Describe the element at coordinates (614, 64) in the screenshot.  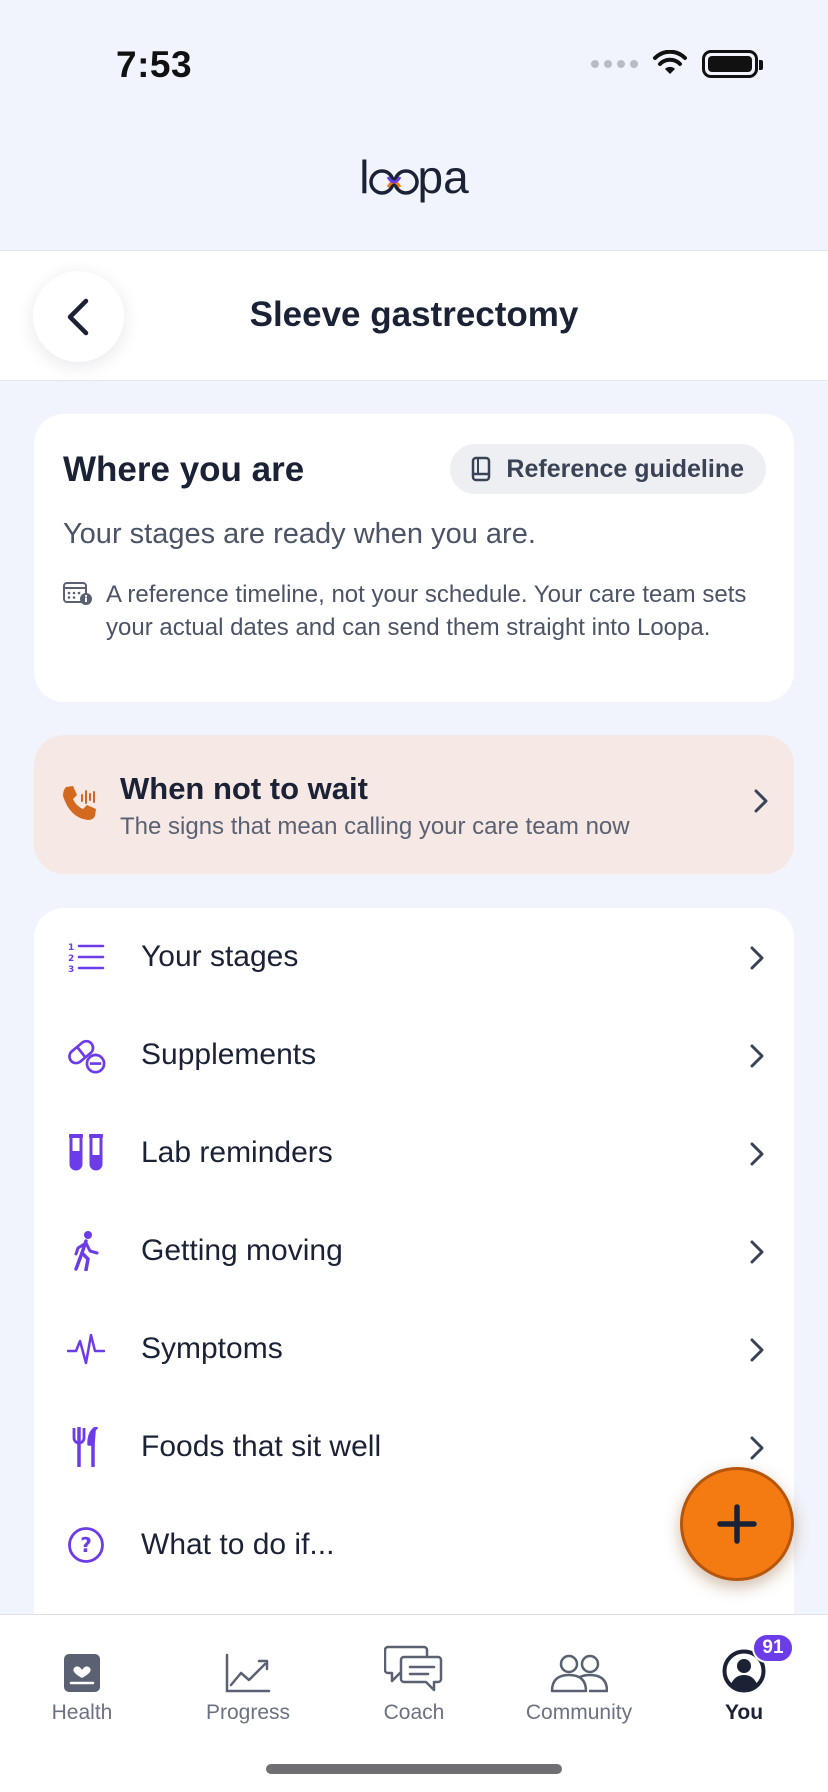
I see `signal-icon` at that location.